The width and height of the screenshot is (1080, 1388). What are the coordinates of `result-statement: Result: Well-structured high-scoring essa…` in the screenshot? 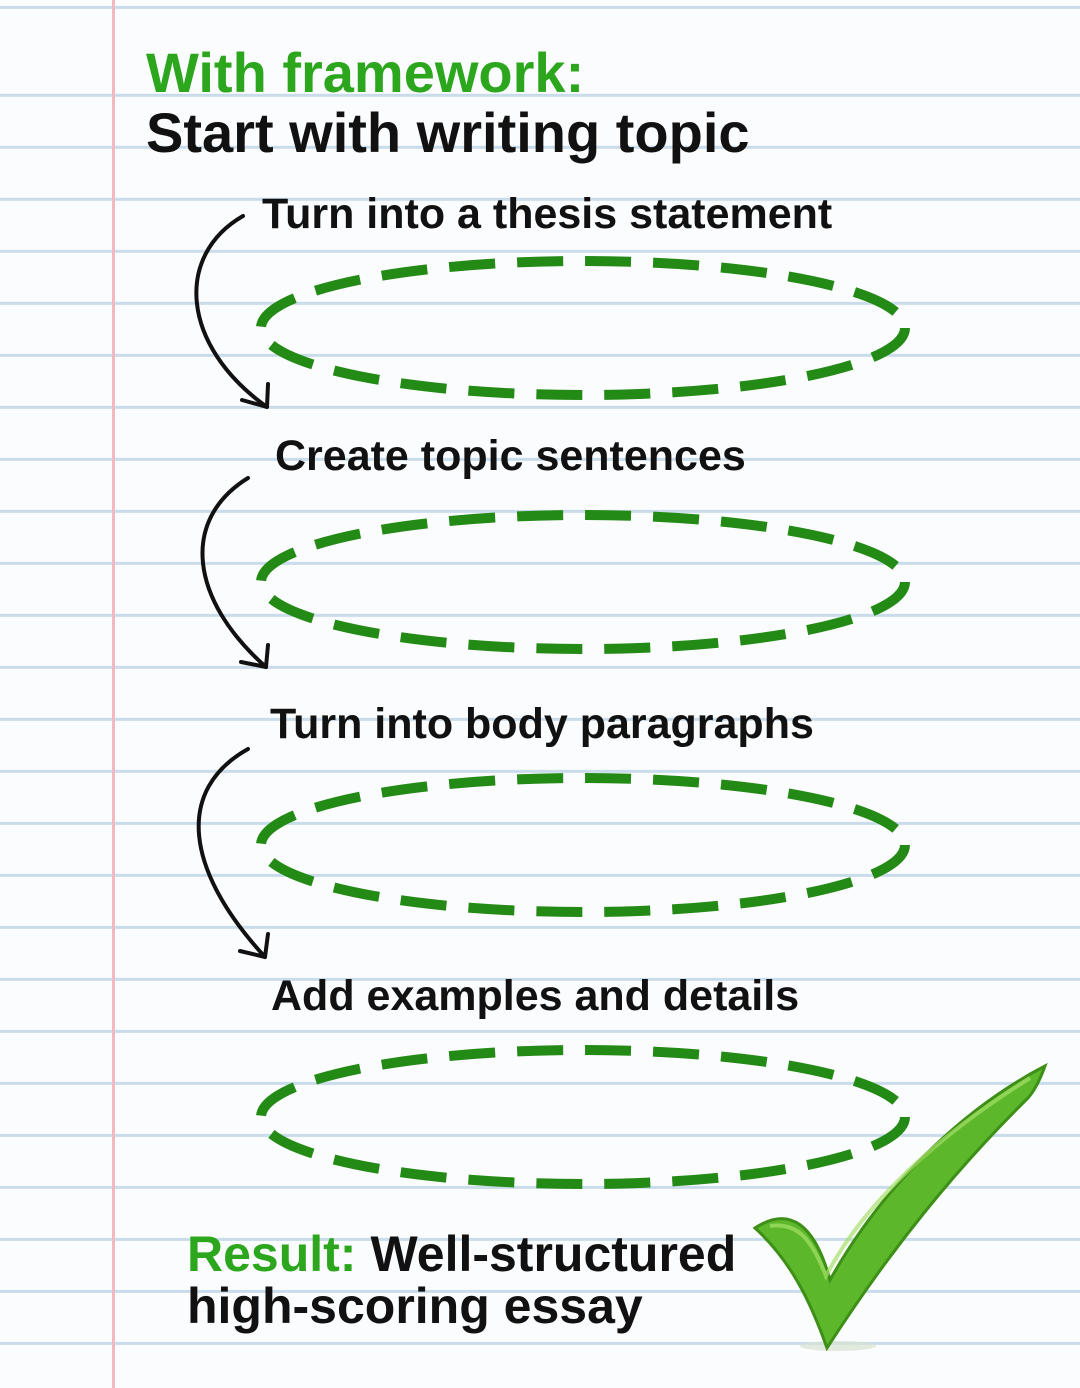 It's located at (461, 1280).